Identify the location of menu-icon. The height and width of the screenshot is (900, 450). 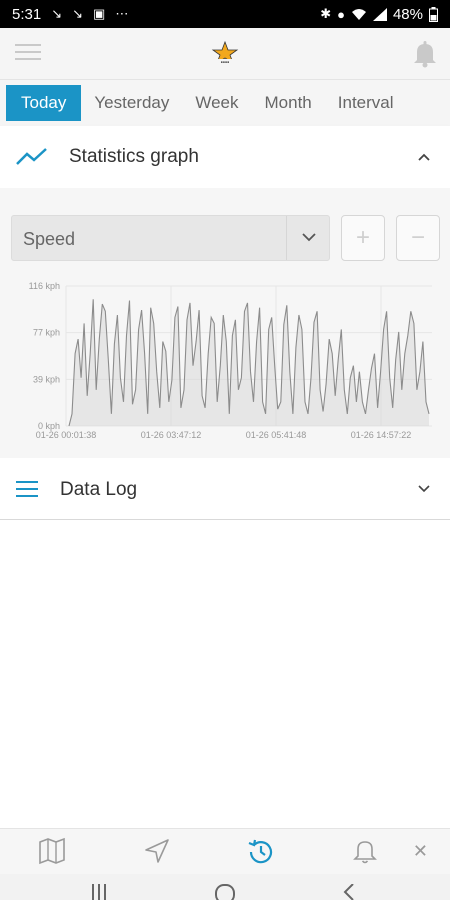
(28, 54).